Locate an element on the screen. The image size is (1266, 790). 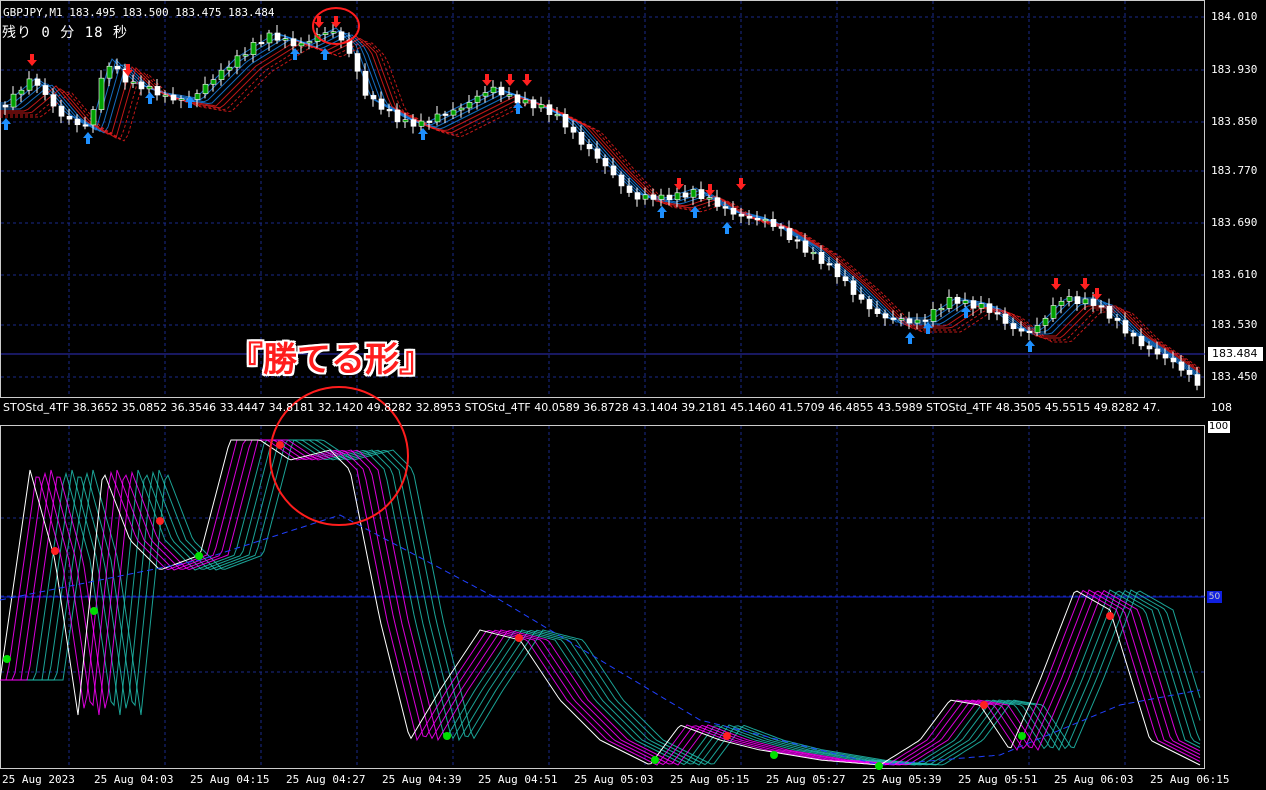
time-tick-label: 25 Aug 06:15 is located at coordinates (1190, 779).